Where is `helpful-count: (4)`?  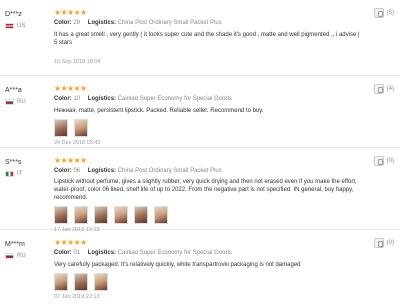
helpful-count: (4) is located at coordinates (390, 89).